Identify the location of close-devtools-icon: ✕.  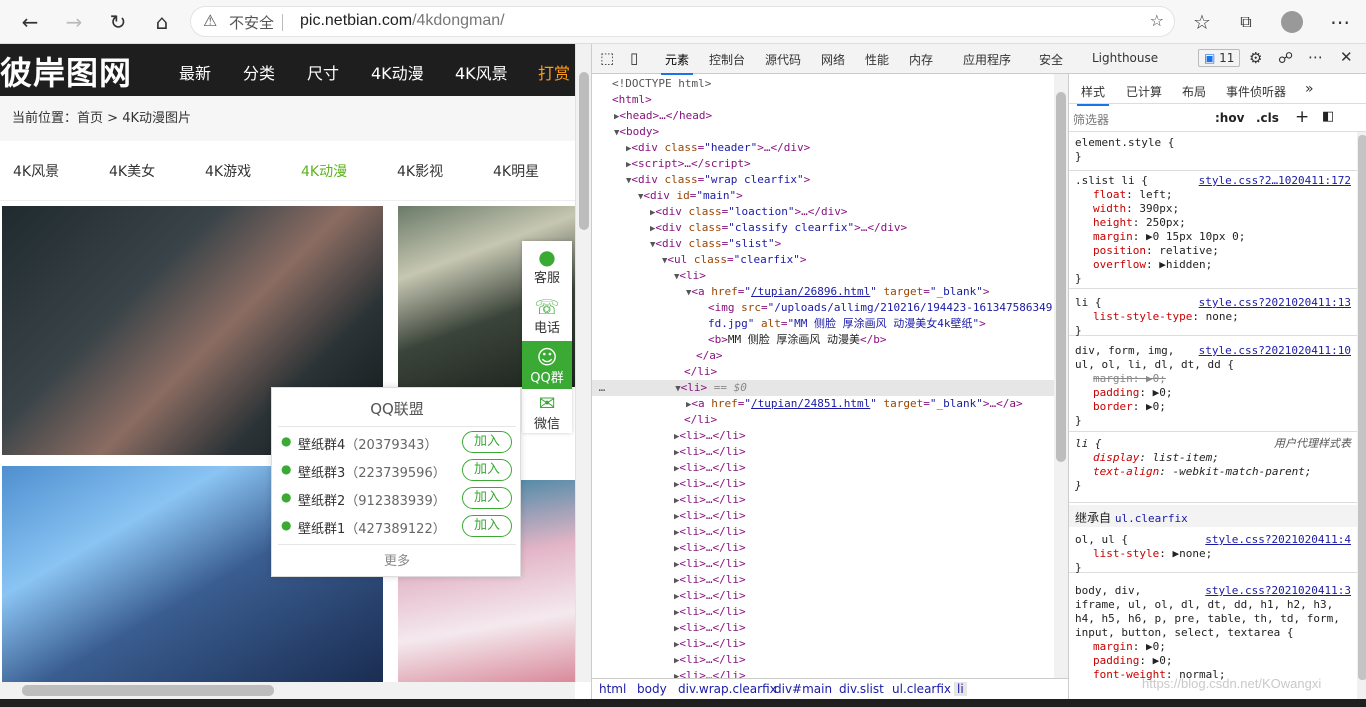
(1346, 57).